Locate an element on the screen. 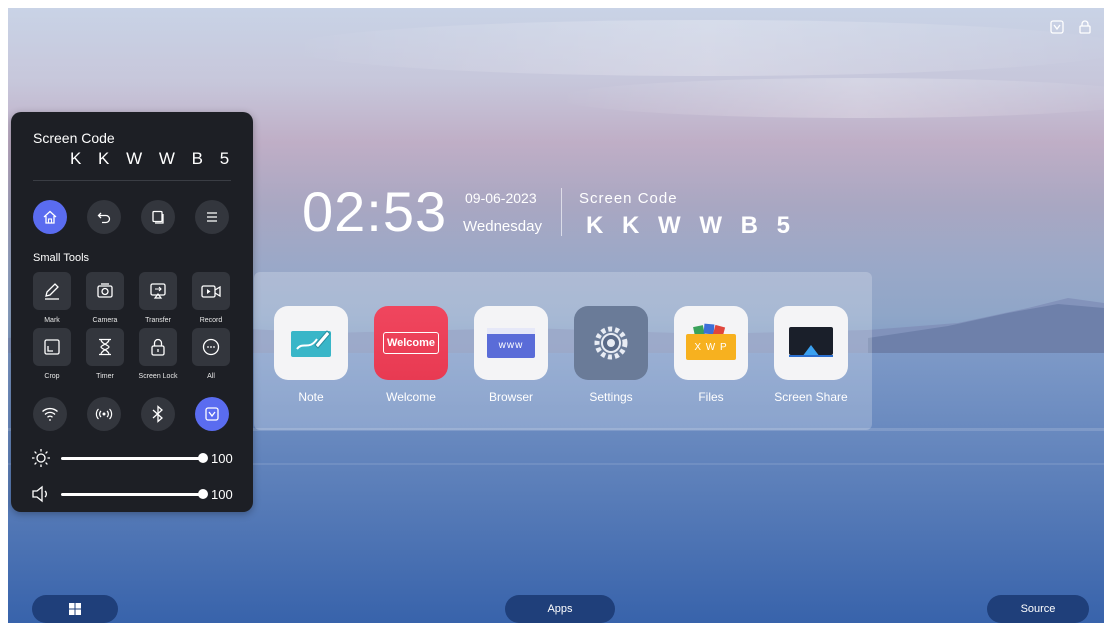  app-settings is located at coordinates (611, 343).